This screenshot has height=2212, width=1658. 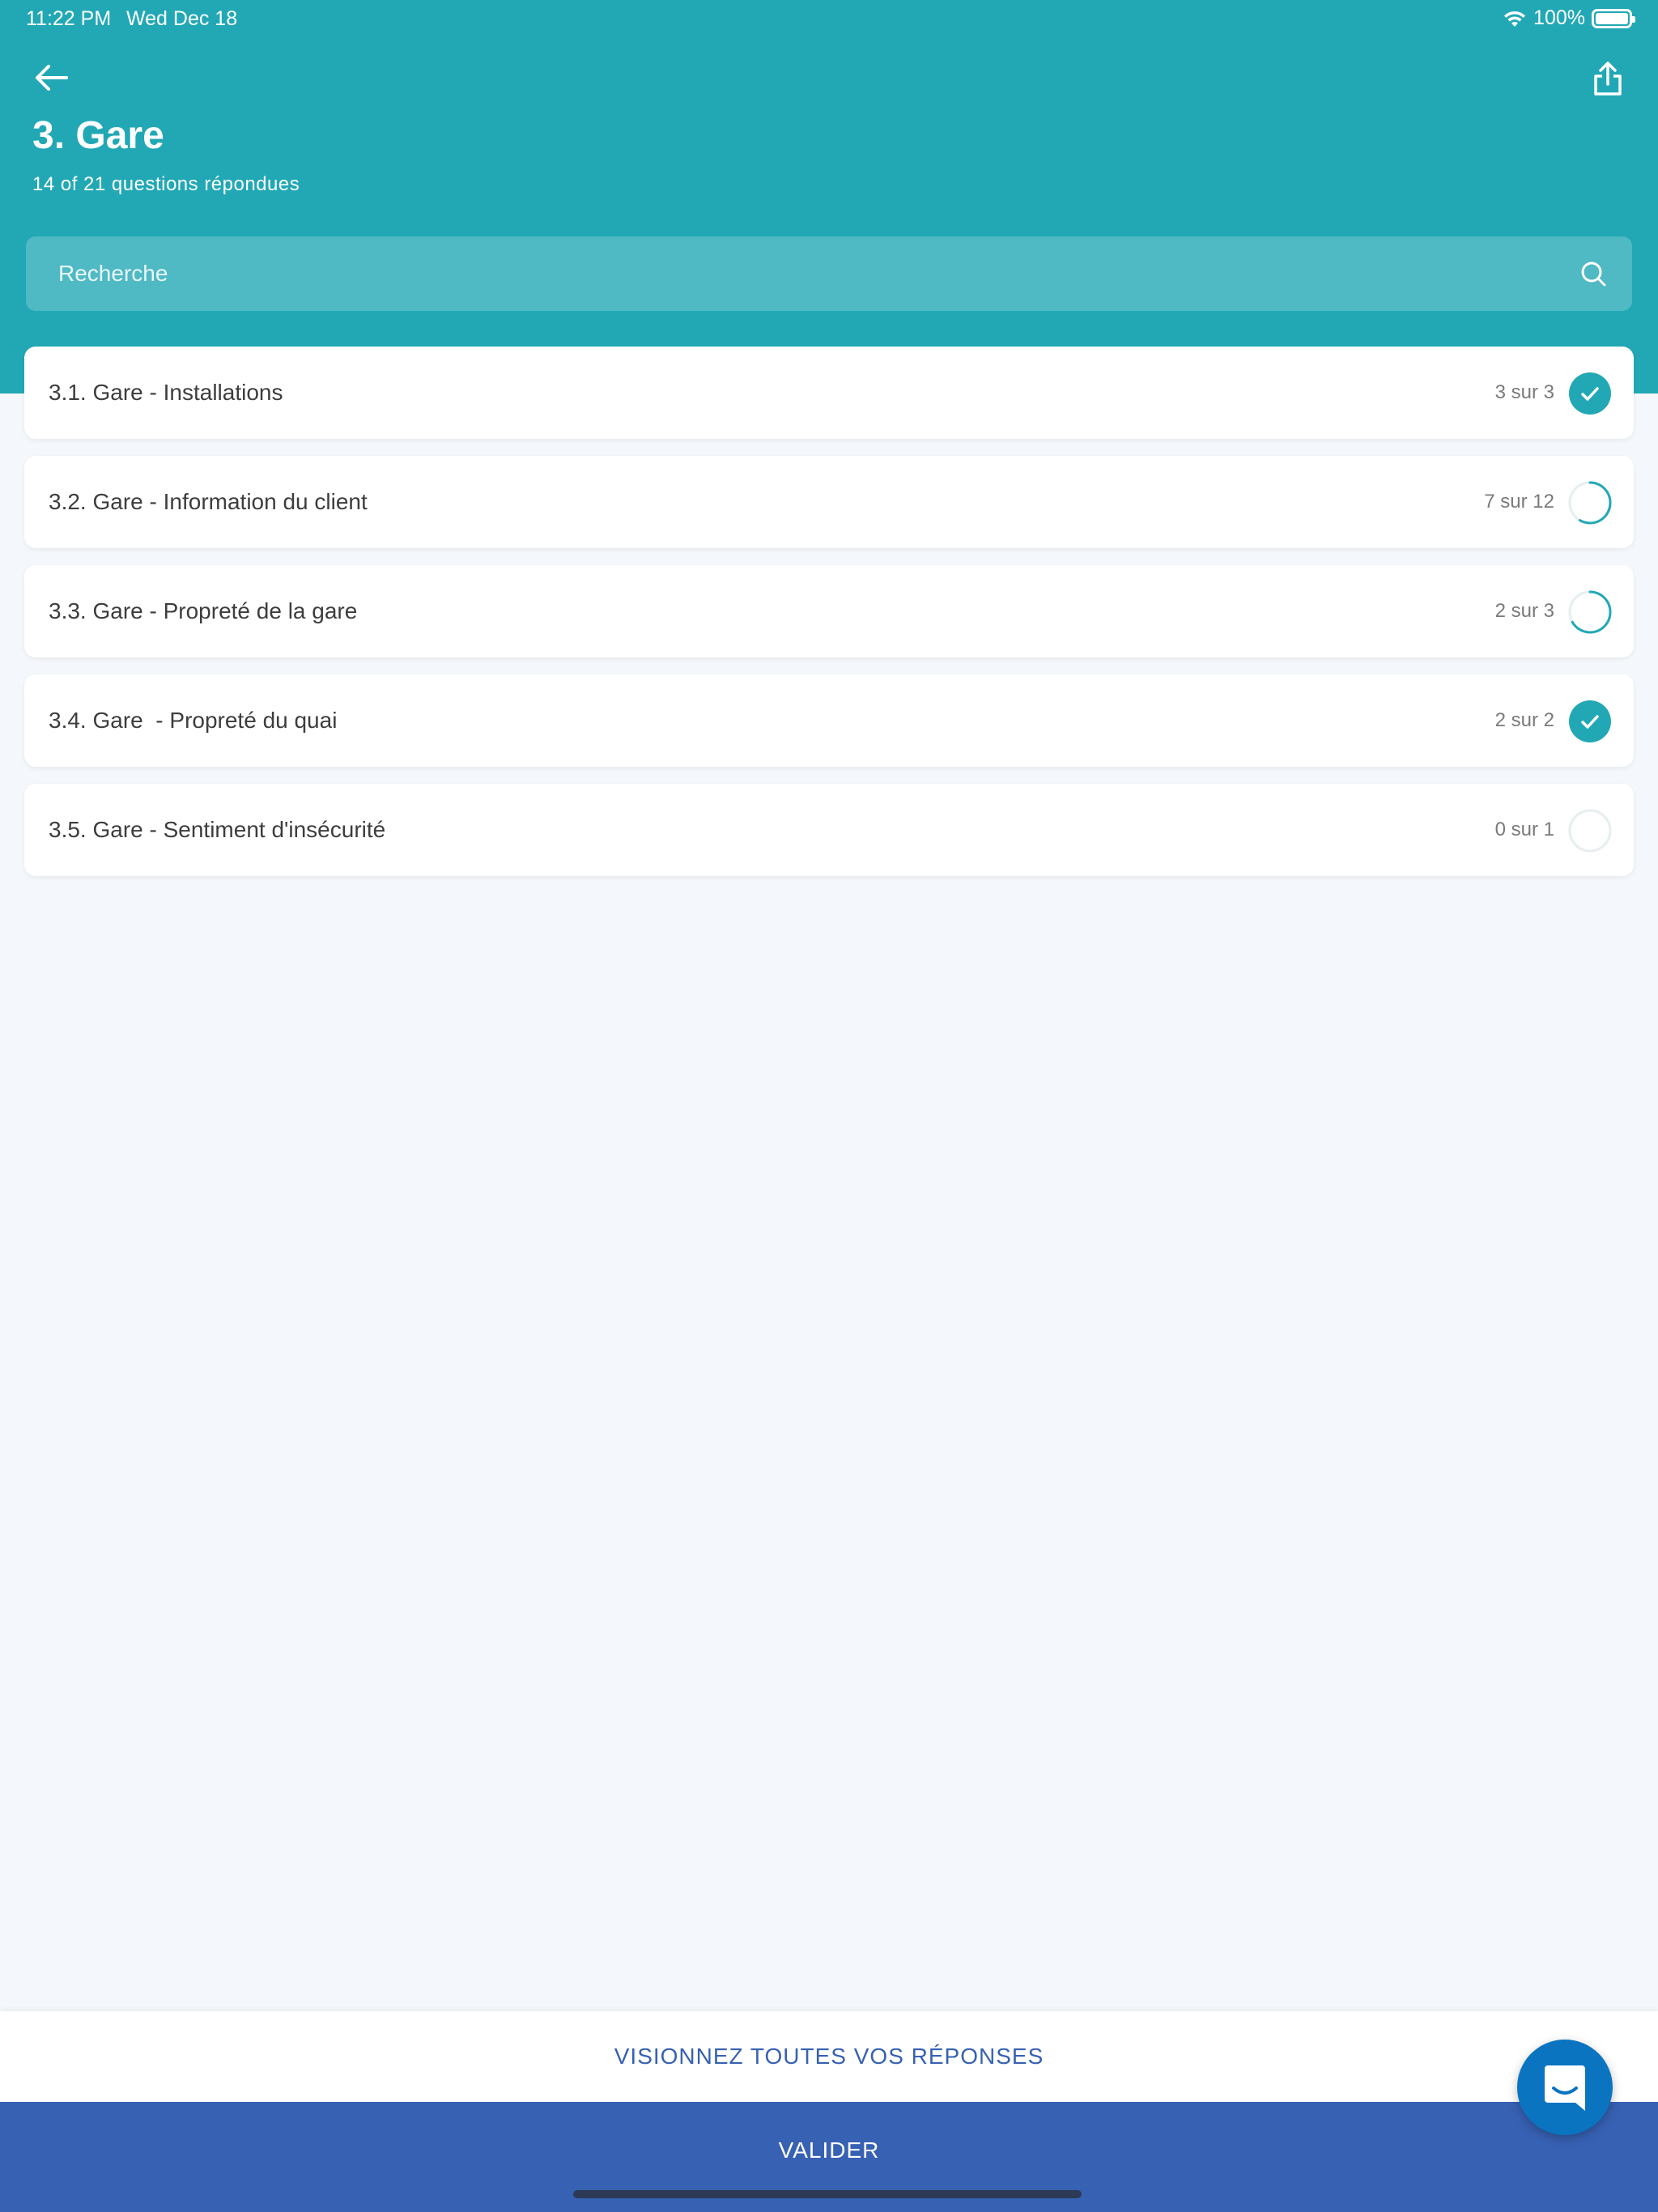 What do you see at coordinates (203, 611) in the screenshot?
I see `section-title: 3.3. Gare - Propreté de la gare` at bounding box center [203, 611].